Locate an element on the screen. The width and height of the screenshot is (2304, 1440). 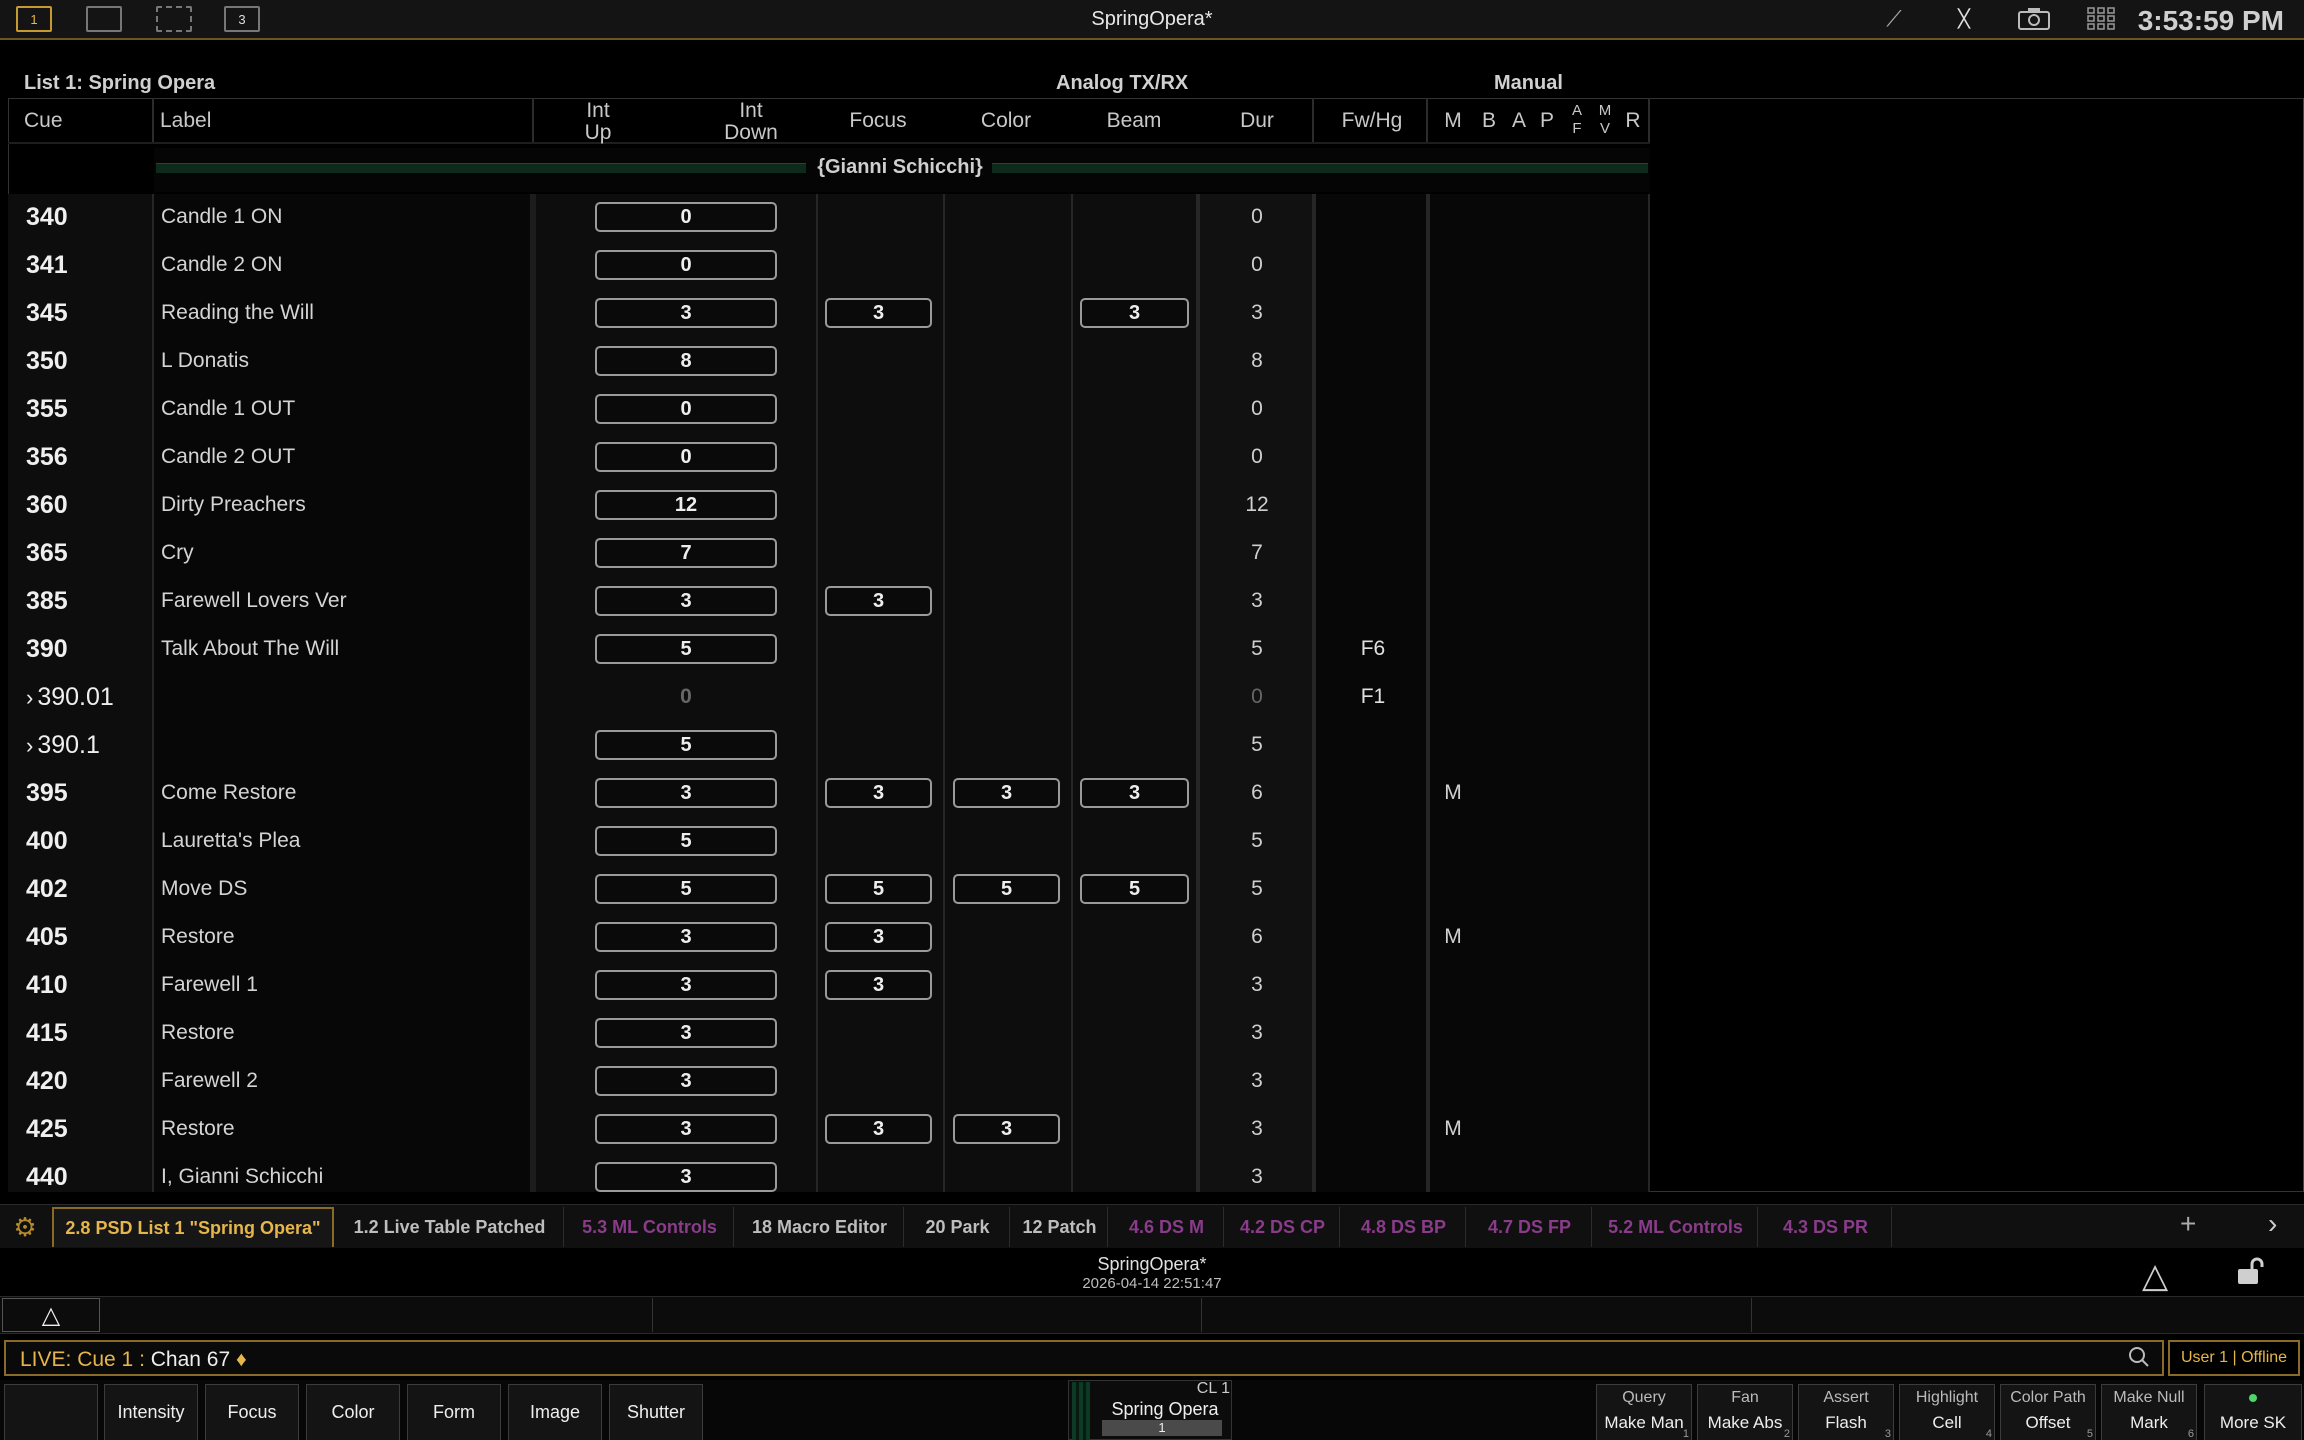
softkey: Make Null Mark 6 is located at coordinates (2149, 1412).